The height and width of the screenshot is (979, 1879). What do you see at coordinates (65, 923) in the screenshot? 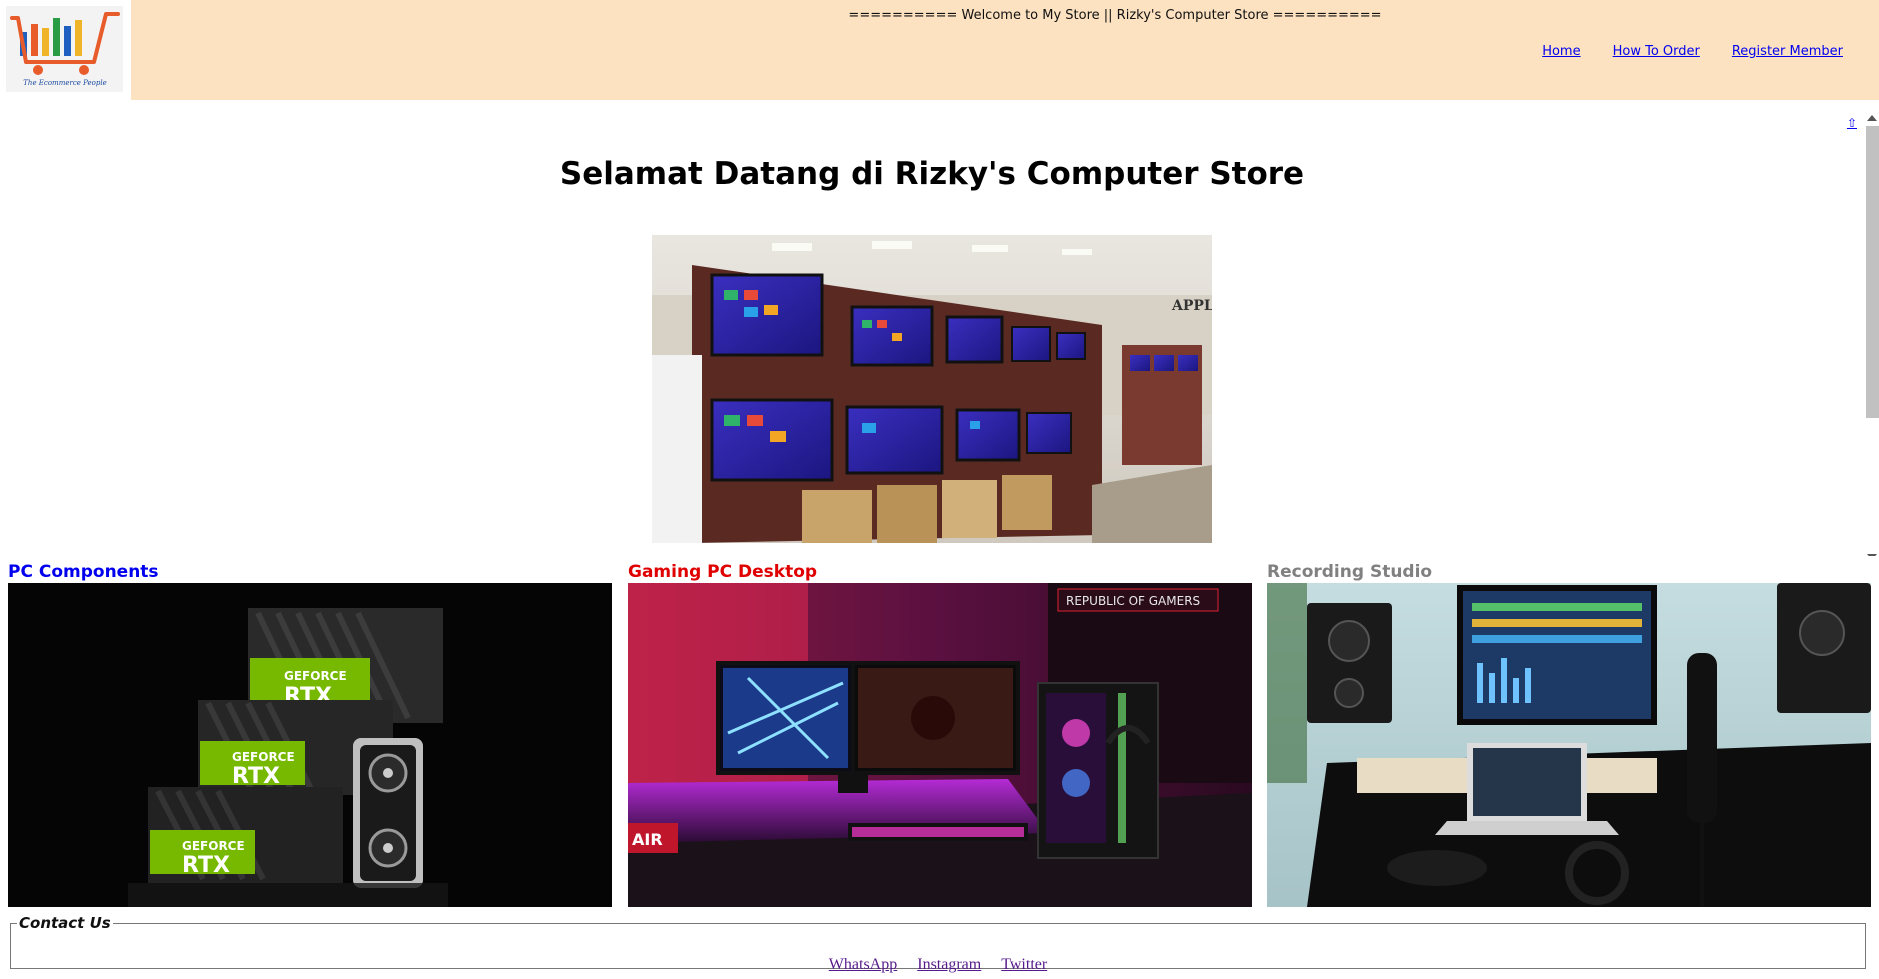
I see `contact-us-legend: Contact Us` at bounding box center [65, 923].